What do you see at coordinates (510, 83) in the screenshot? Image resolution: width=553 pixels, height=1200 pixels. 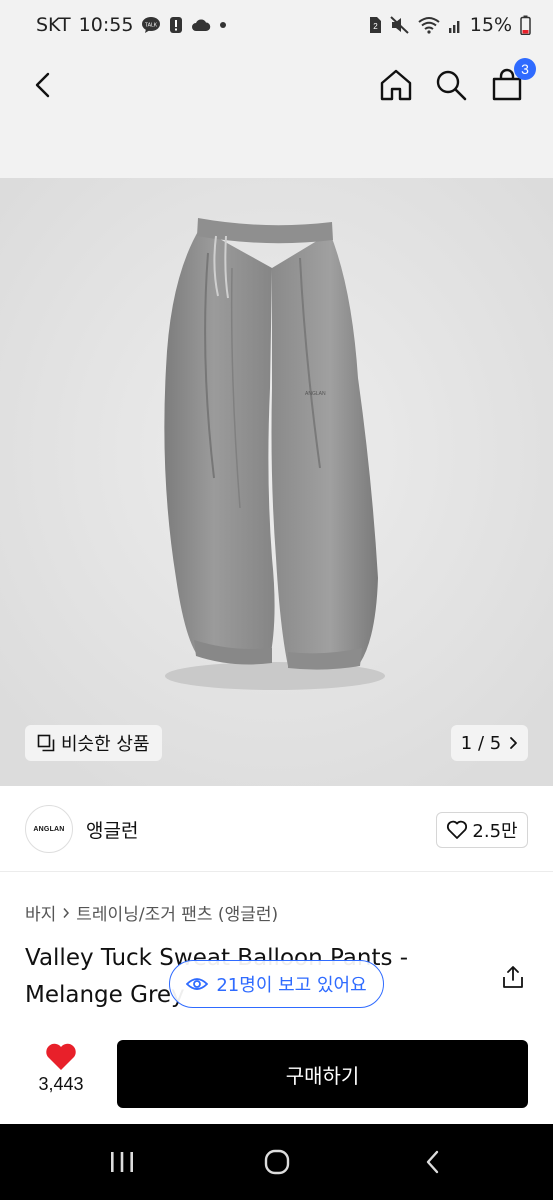 I see `cart-button: 3` at bounding box center [510, 83].